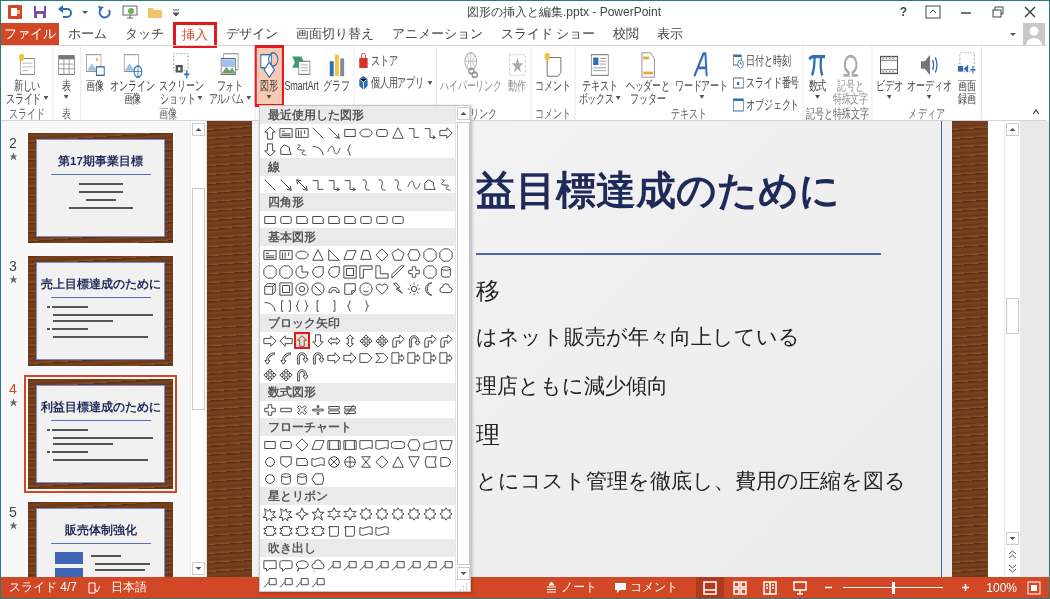 Image resolution: width=1050 pixels, height=599 pixels. What do you see at coordinates (181, 77) in the screenshot?
I see `ribbon-button: スクリーン ショット` at bounding box center [181, 77].